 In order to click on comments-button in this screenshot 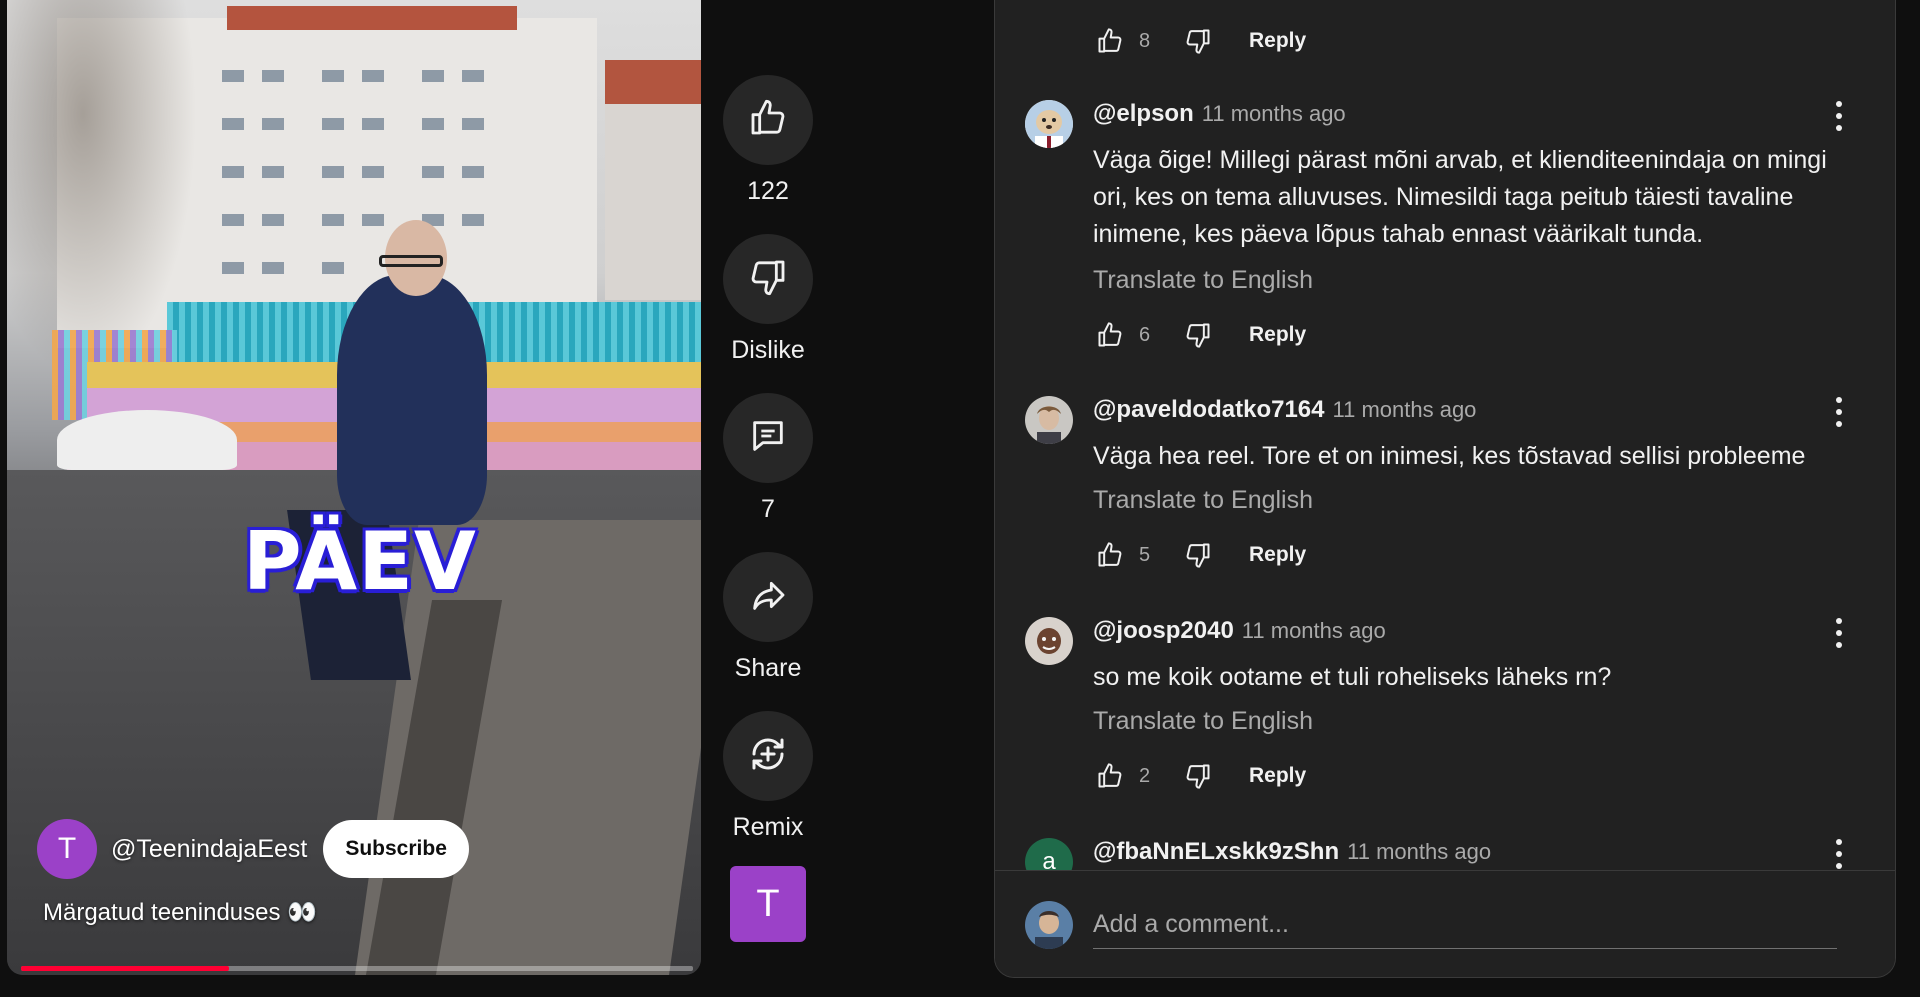, I will do `click(768, 438)`.